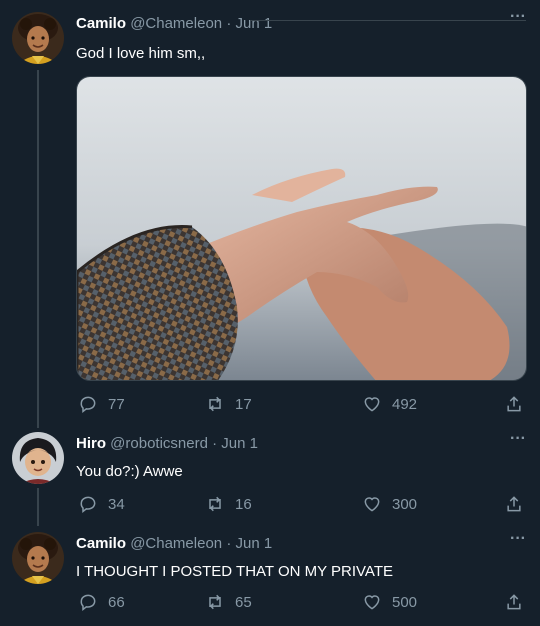  What do you see at coordinates (228, 404) in the screenshot?
I see `retweet-button: 17` at bounding box center [228, 404].